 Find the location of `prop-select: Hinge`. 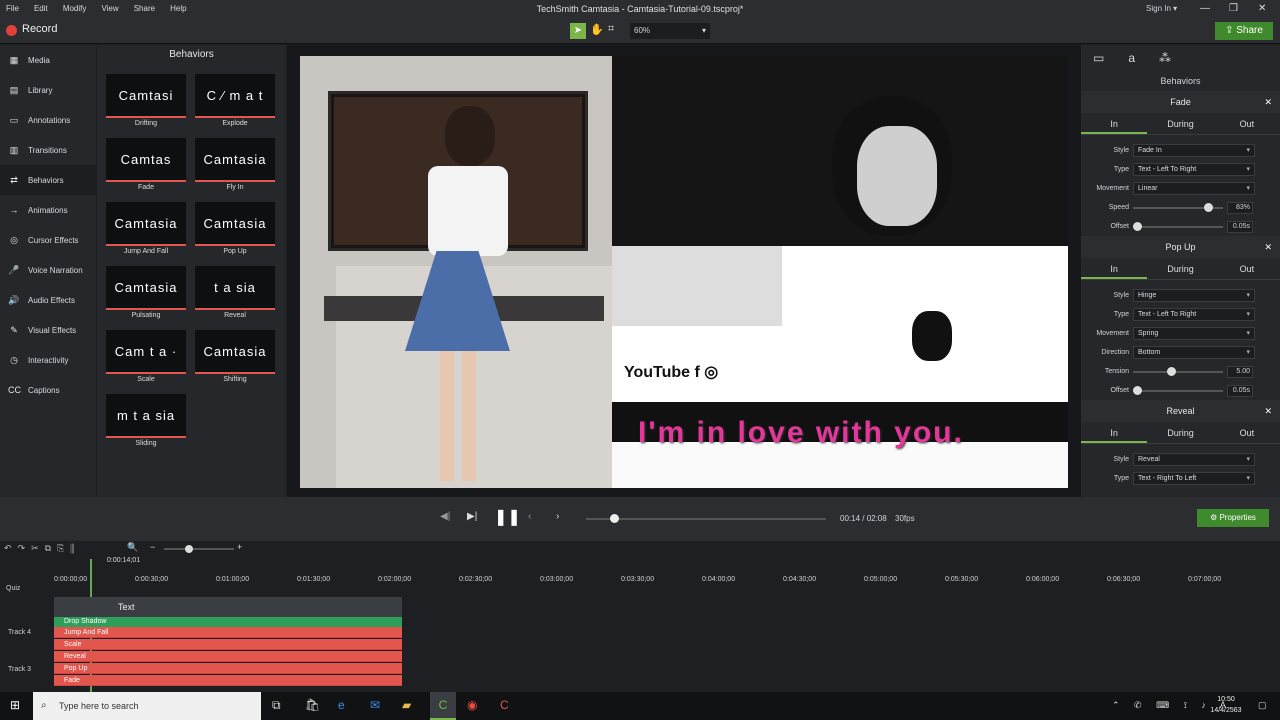

prop-select: Hinge is located at coordinates (1194, 295).